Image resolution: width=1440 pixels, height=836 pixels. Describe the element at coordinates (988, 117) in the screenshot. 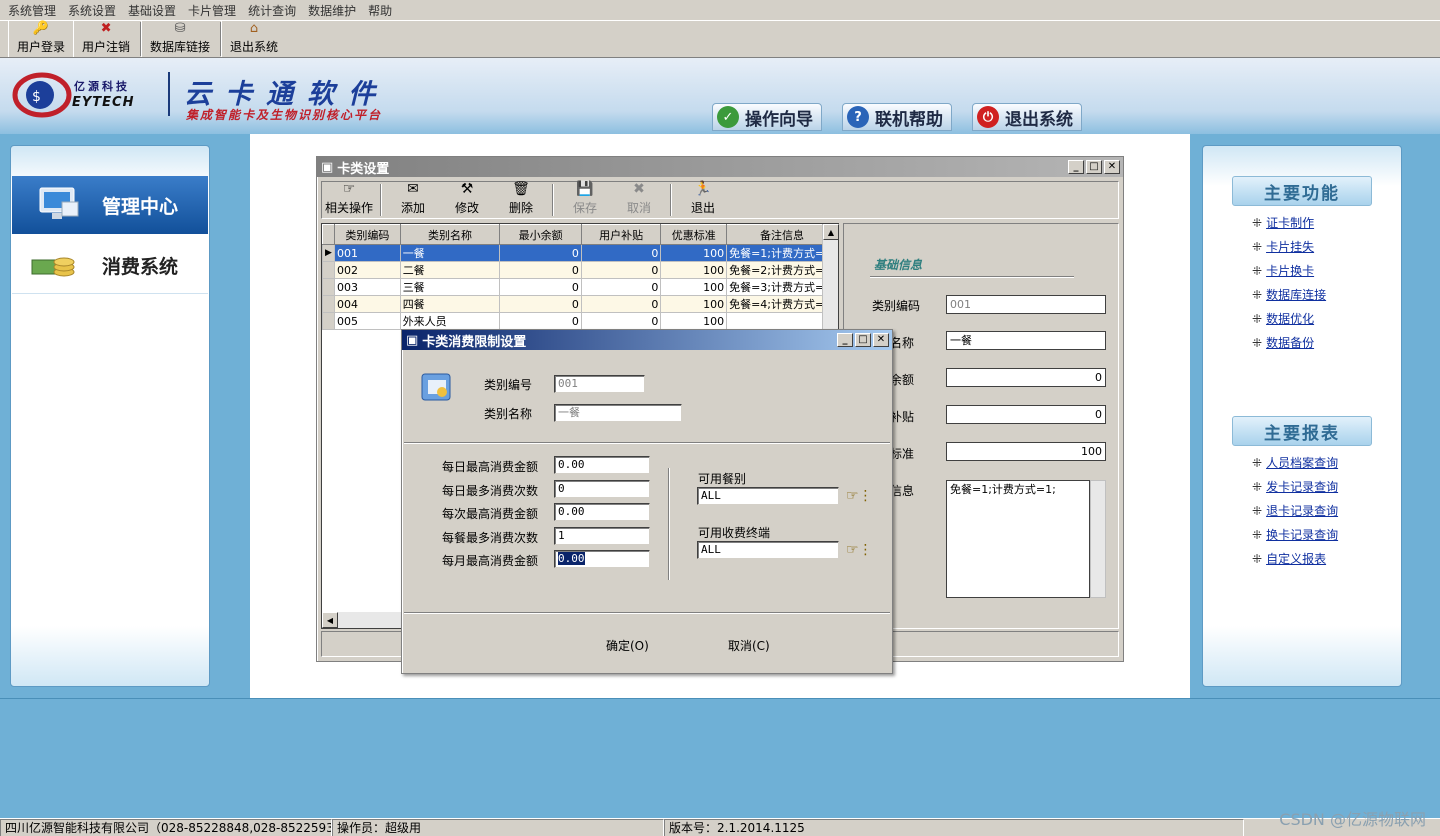

I see `power-icon: ⏻` at that location.